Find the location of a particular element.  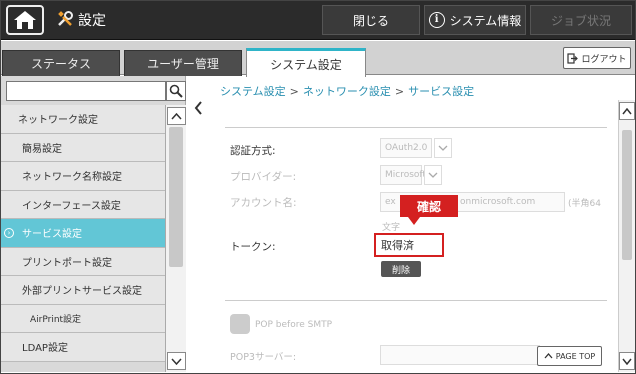

chevron-right-icon: › is located at coordinates (9, 233).